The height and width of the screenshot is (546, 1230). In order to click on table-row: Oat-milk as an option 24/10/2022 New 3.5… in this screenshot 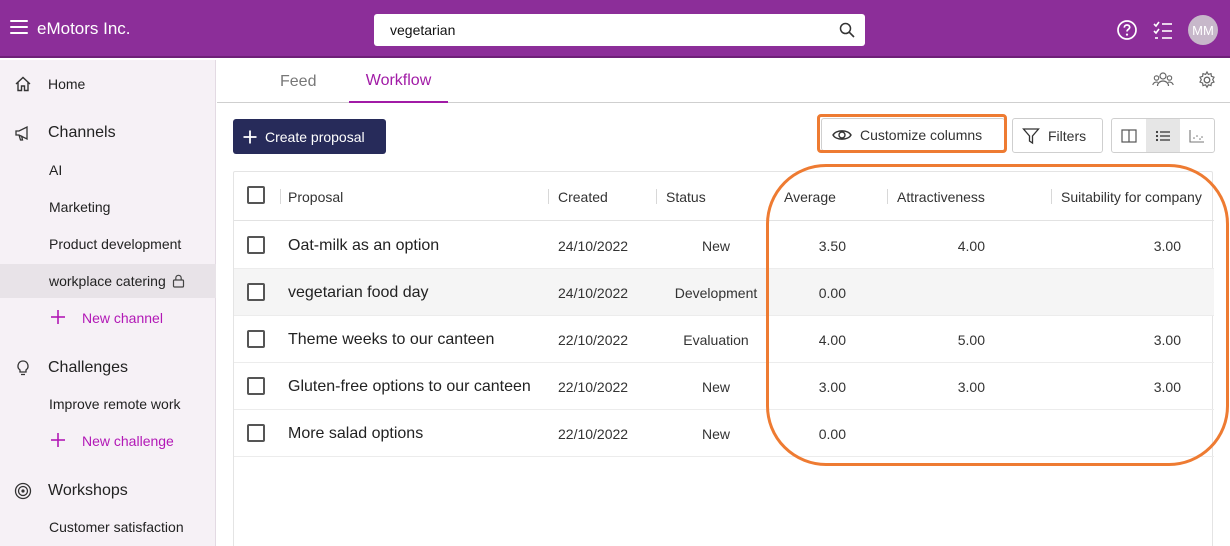, I will do `click(724, 245)`.